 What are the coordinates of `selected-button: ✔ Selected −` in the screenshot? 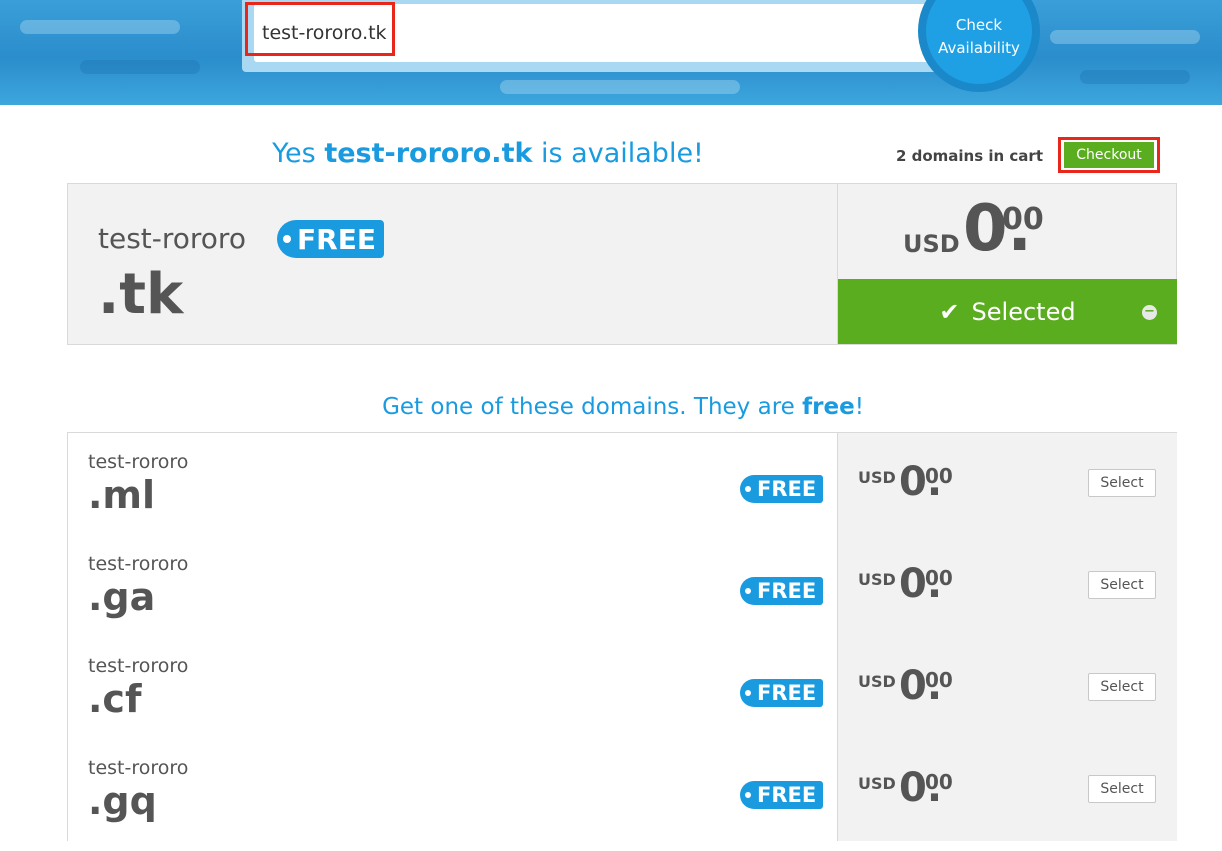 It's located at (1007, 311).